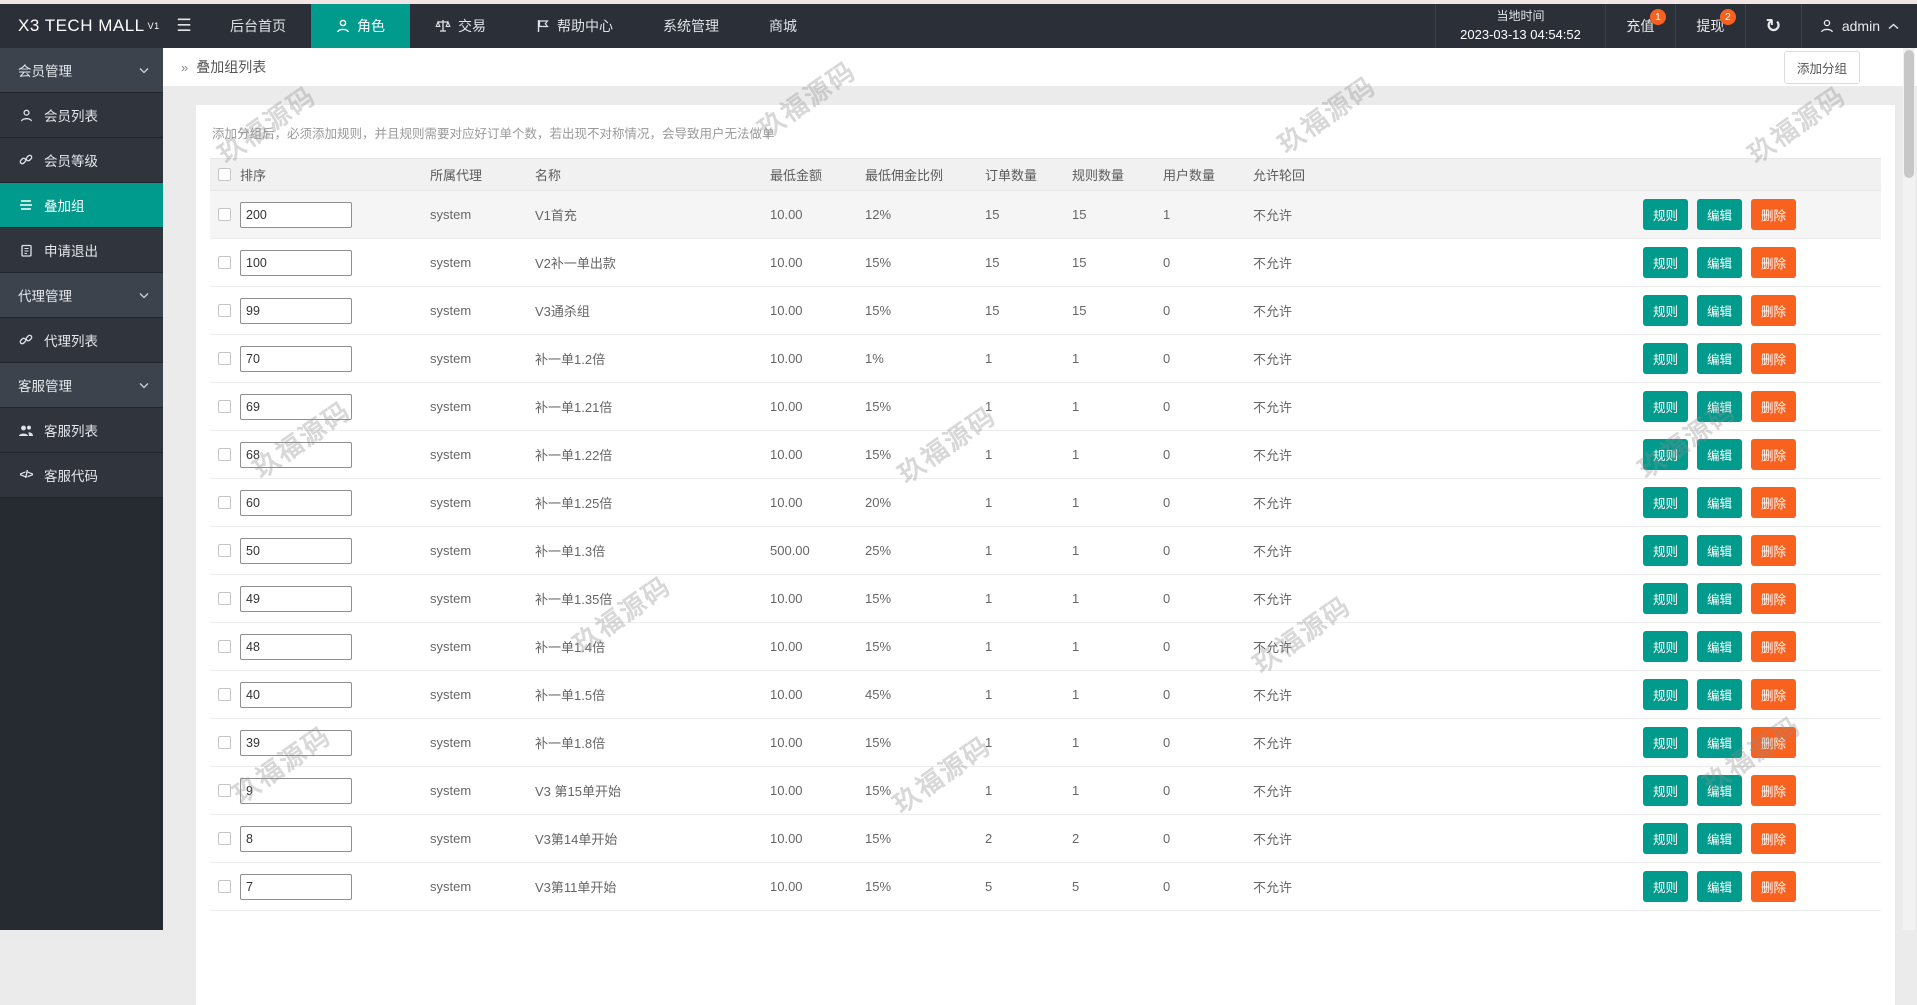 The image size is (1917, 1005). Describe the element at coordinates (1858, 26) in the screenshot. I see `user-menu: admin` at that location.